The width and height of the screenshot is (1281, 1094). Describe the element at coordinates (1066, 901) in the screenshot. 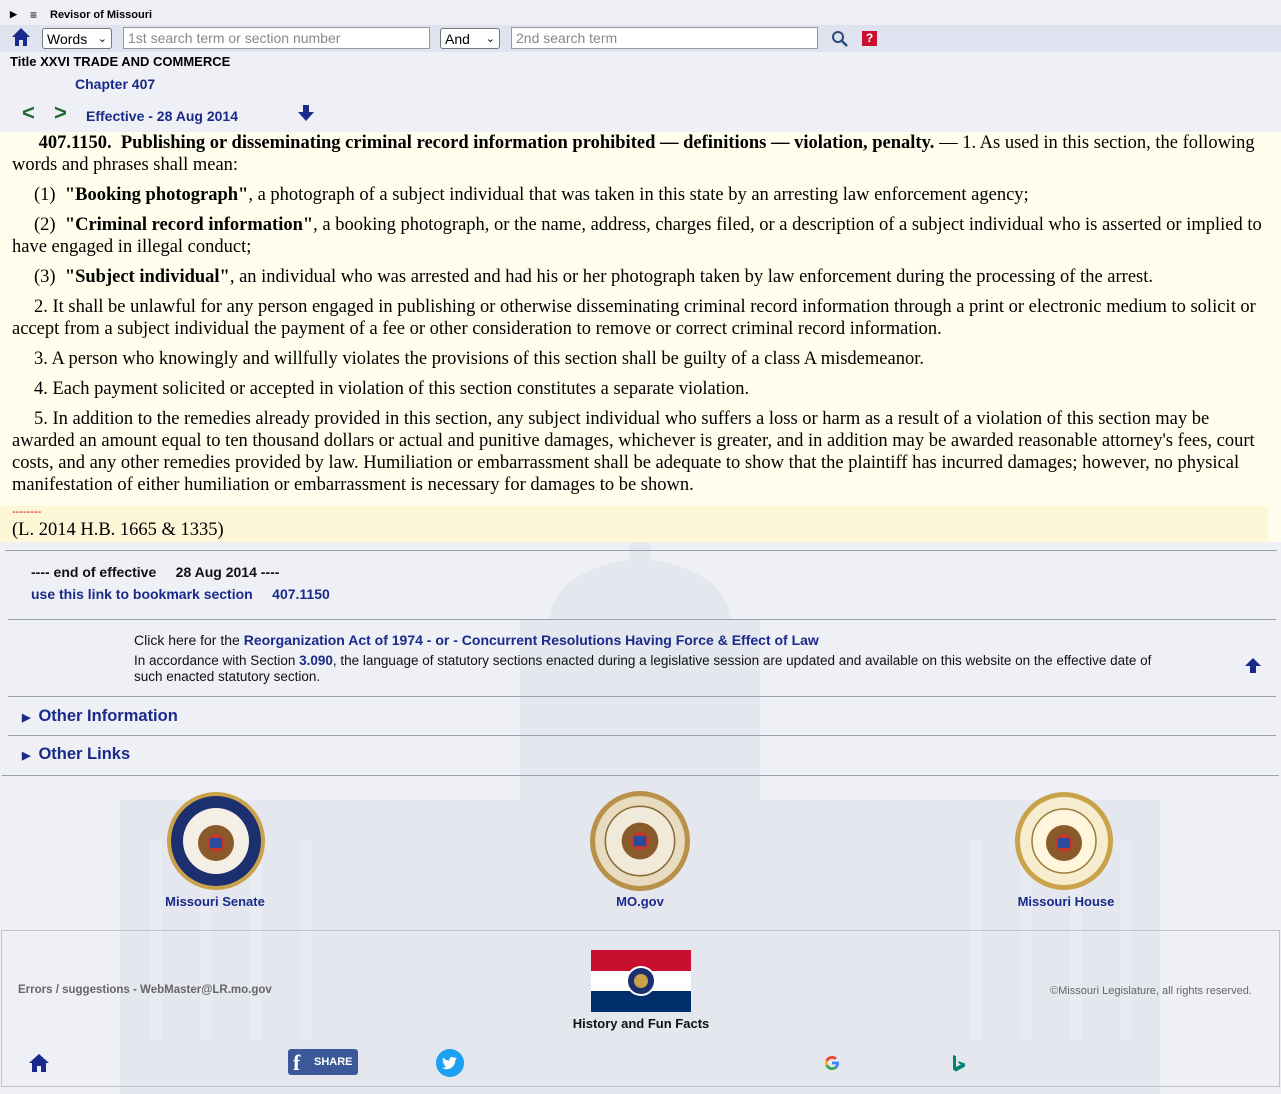

I see `missouri-house-link: Missouri House` at that location.